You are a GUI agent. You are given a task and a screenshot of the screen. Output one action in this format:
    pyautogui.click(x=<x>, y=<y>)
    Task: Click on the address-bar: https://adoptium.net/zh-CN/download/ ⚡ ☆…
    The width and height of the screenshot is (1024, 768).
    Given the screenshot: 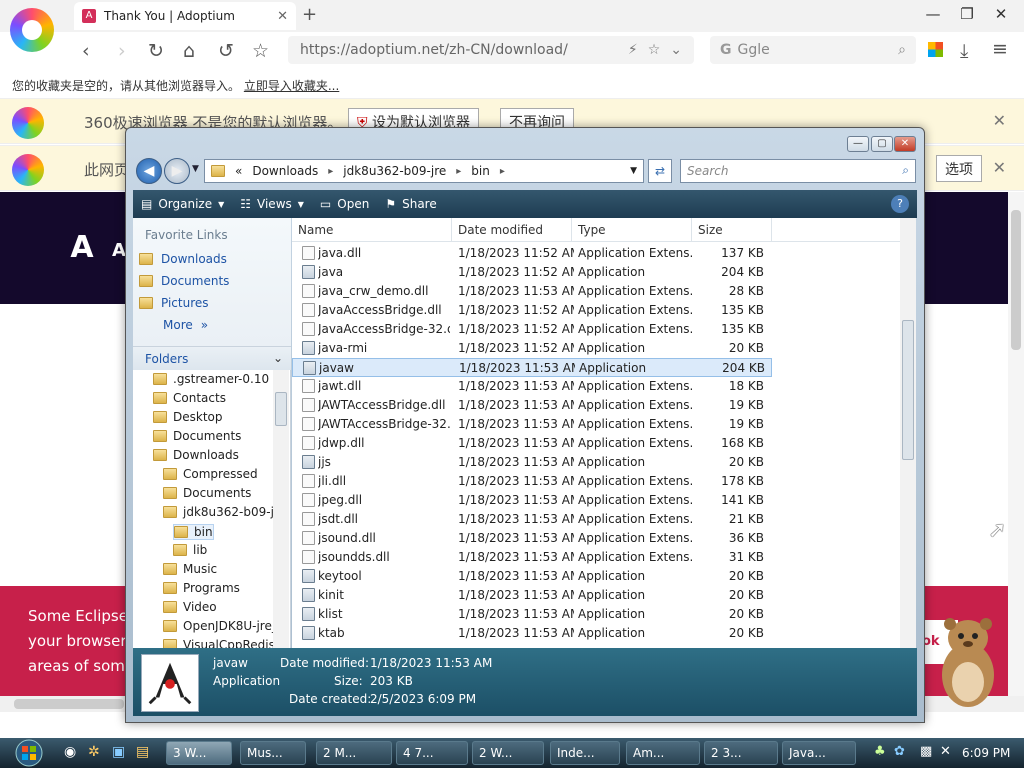 What is the action you would take?
    pyautogui.click(x=491, y=50)
    